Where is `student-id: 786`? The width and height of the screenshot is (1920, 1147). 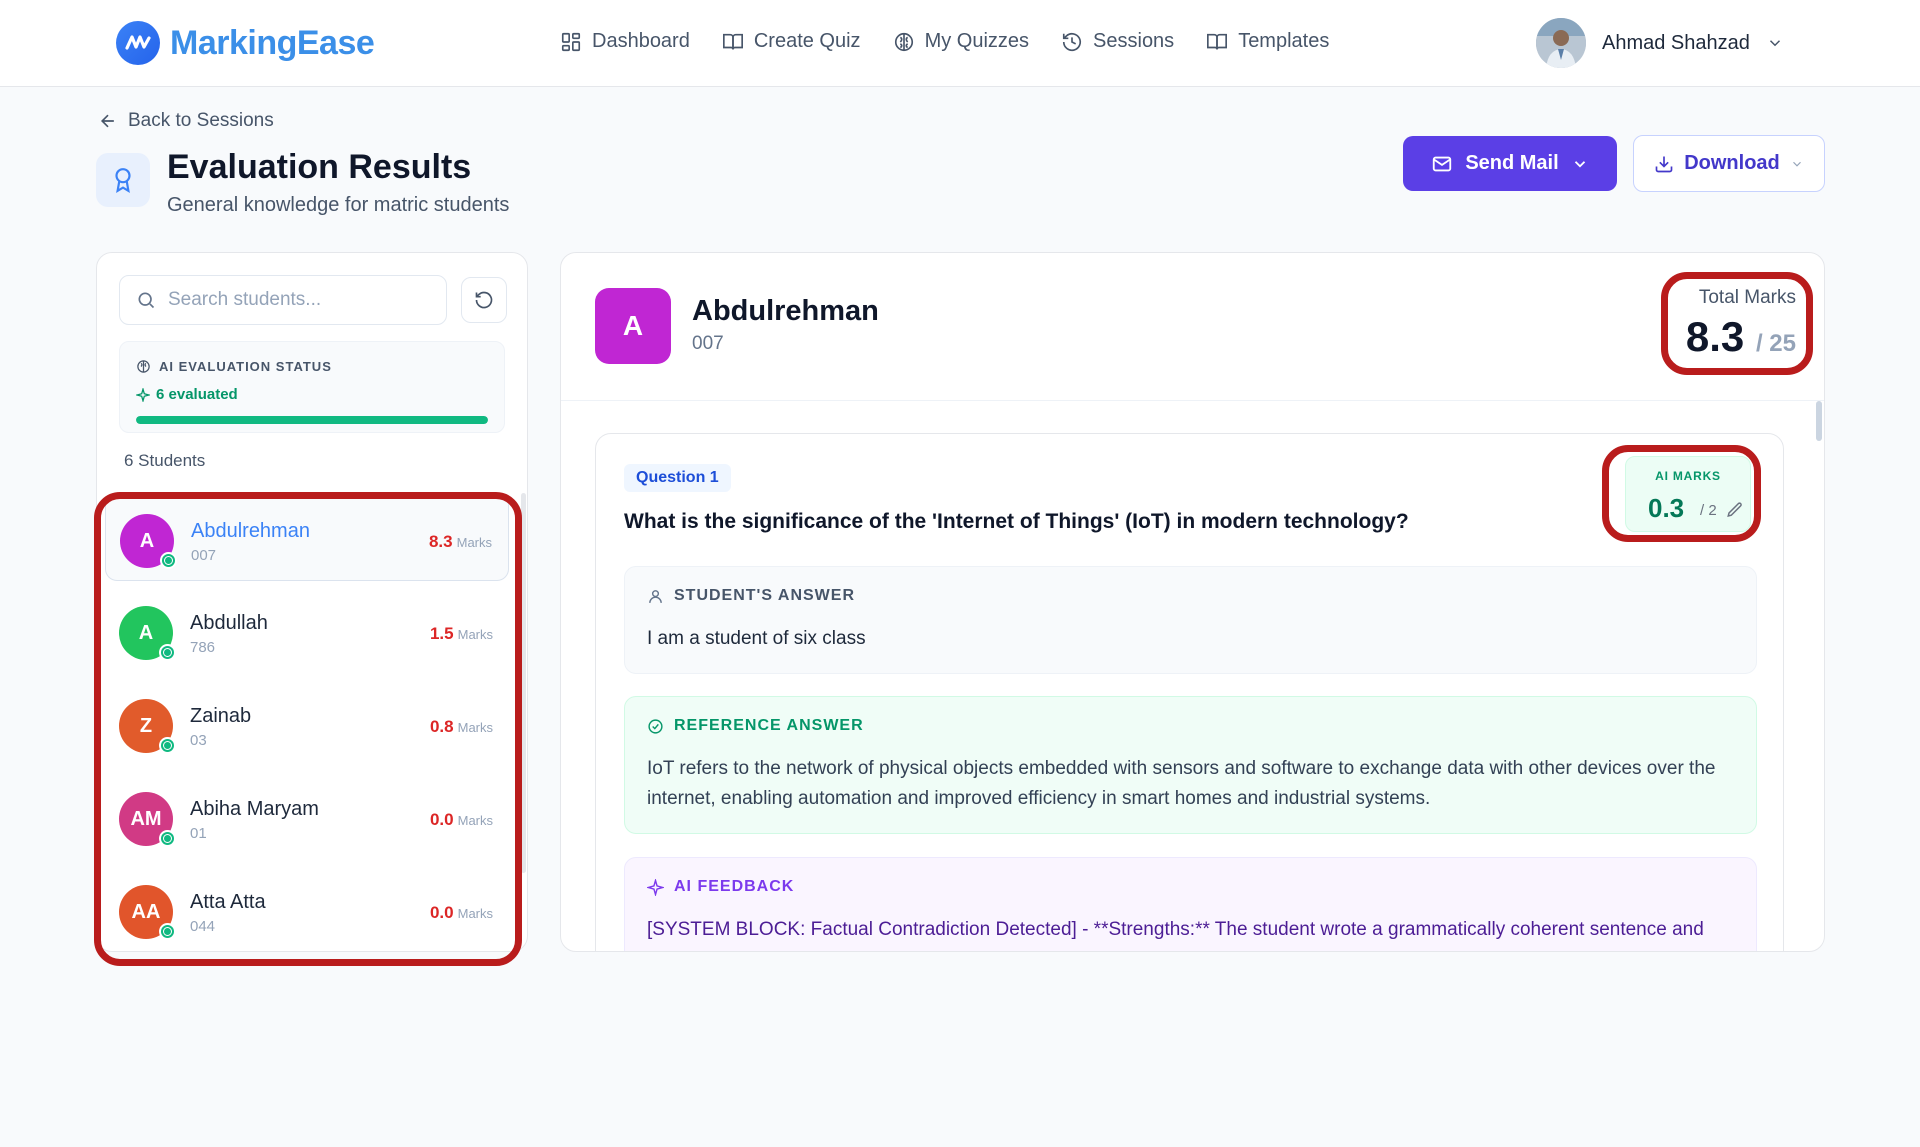
student-id: 786 is located at coordinates (203, 647).